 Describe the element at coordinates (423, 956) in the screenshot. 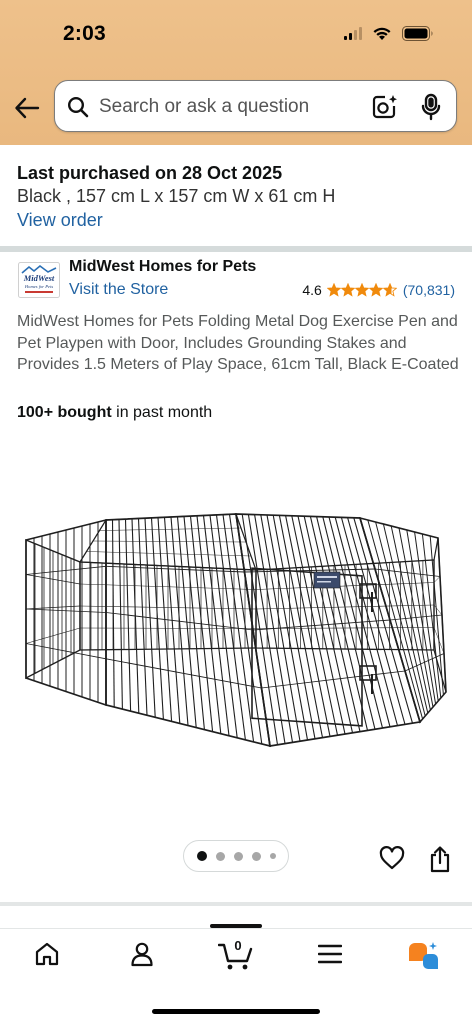

I see `rufus-icon` at that location.